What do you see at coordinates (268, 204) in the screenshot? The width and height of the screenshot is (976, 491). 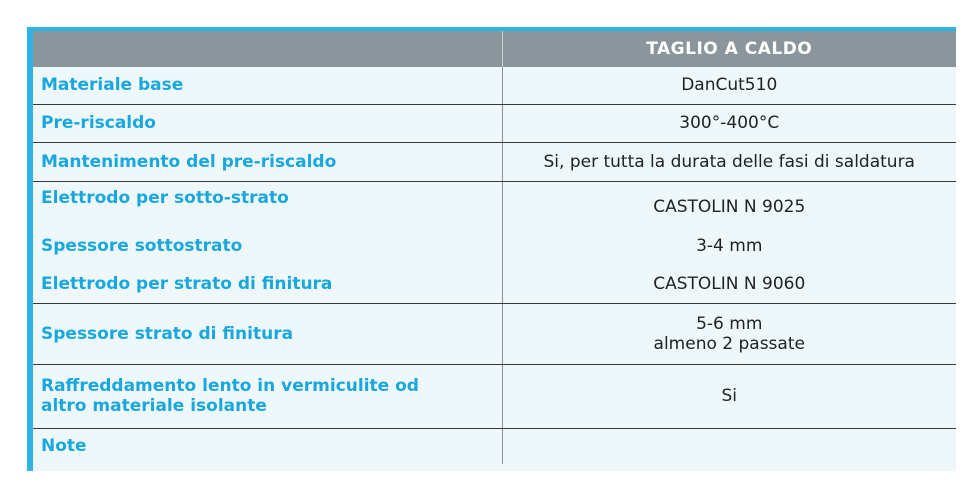 I see `row-label-elettrodo-sotto-strato: Elettrodo per sotto-strato` at bounding box center [268, 204].